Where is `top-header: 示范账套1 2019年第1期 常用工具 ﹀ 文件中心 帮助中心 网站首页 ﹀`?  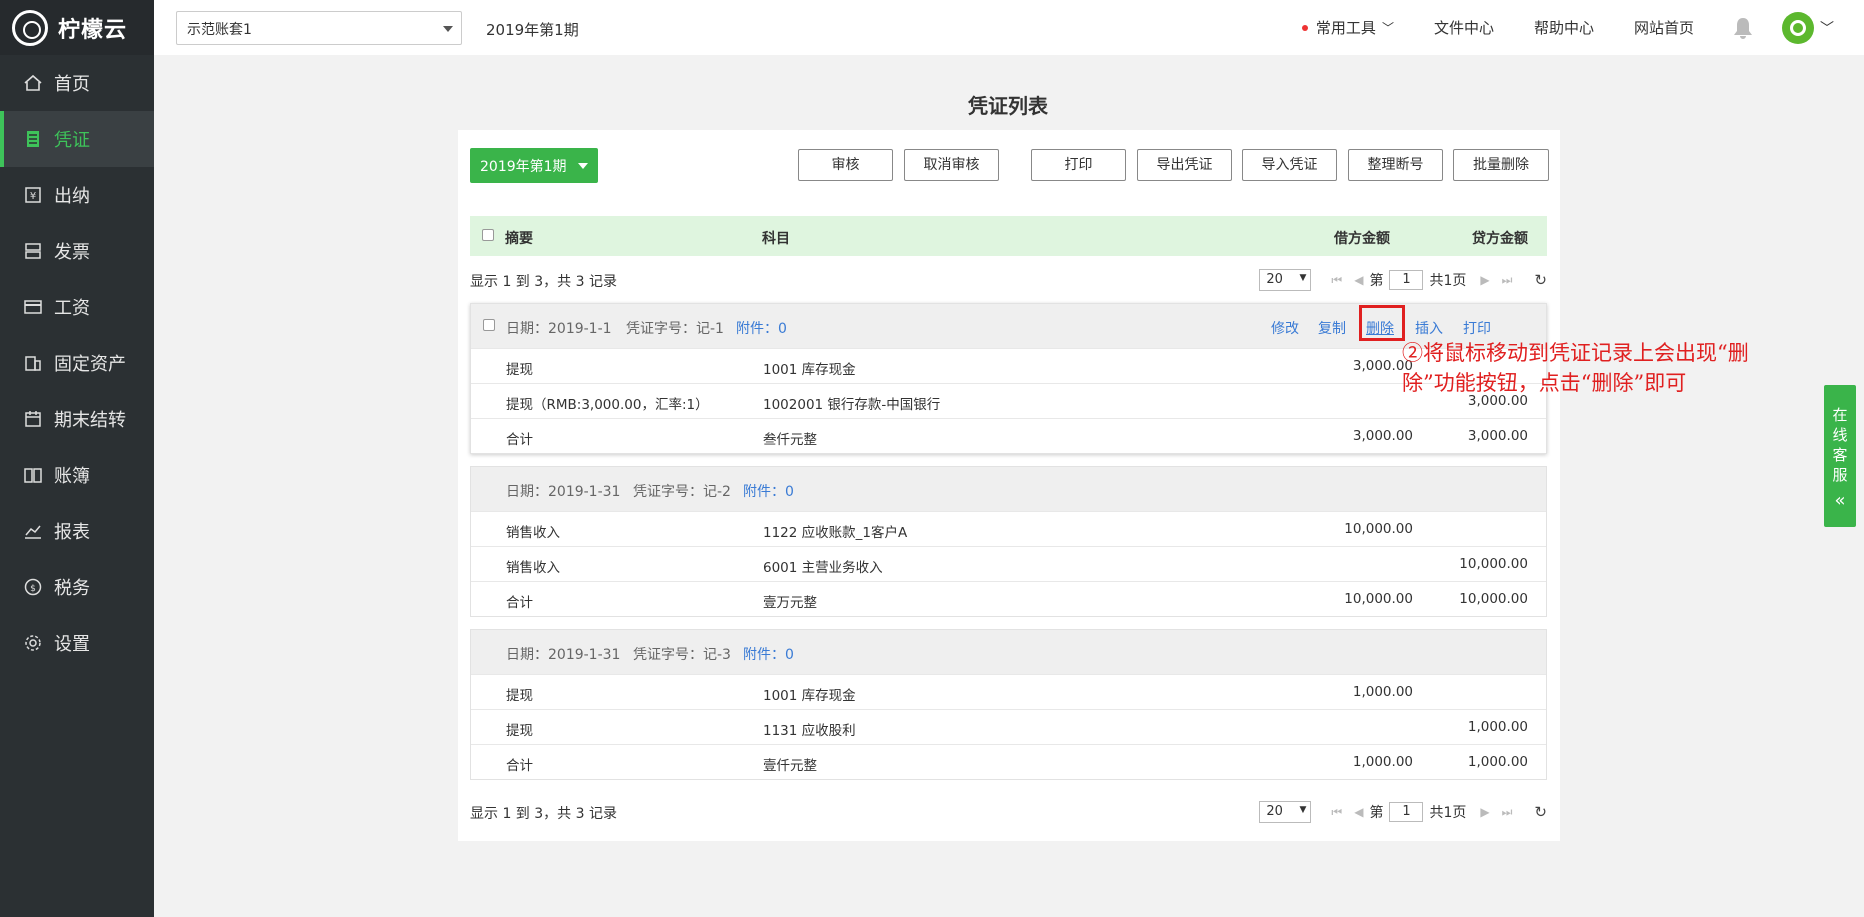
top-header: 示范账套1 2019年第1期 常用工具 ﹀ 文件中心 帮助中心 网站首页 ﹀ is located at coordinates (1009, 27).